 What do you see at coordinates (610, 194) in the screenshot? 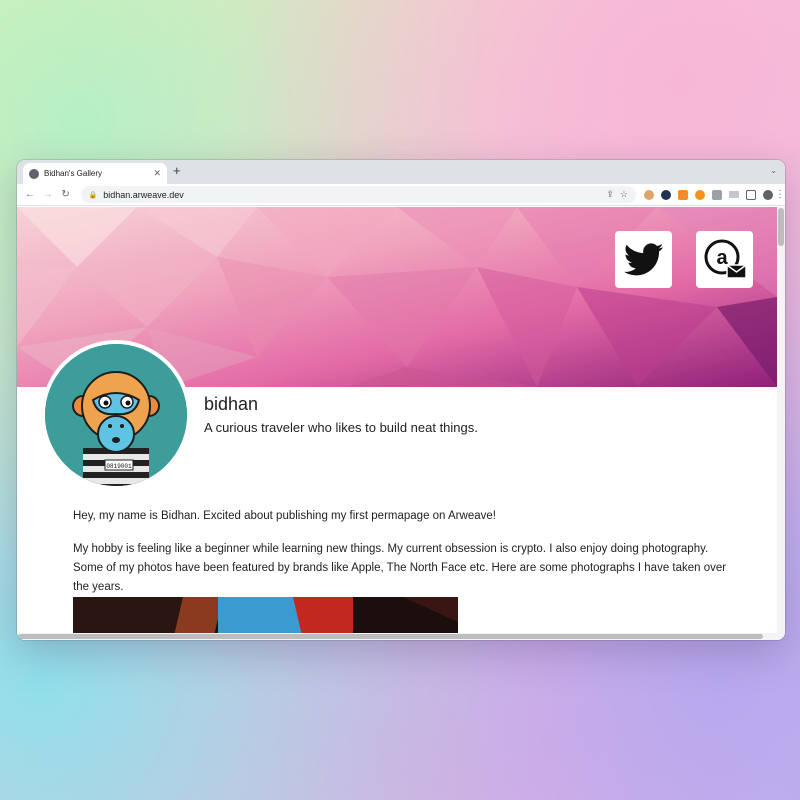
I see `share-icon: ⇪` at bounding box center [610, 194].